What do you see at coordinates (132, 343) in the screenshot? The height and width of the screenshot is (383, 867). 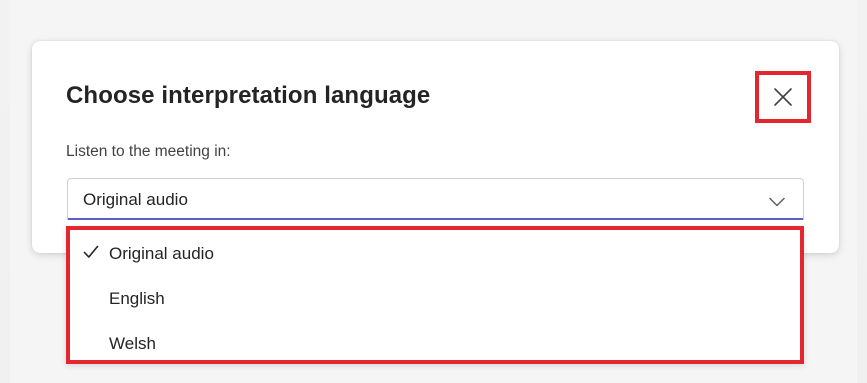 I see `option-label: Welsh` at bounding box center [132, 343].